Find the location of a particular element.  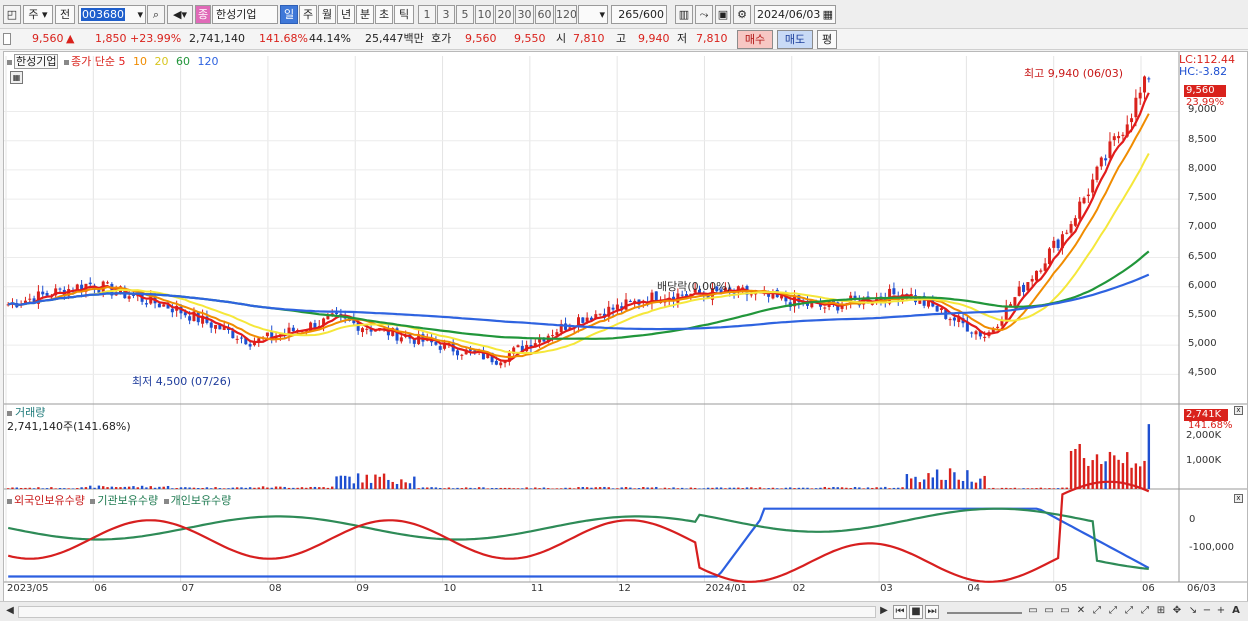

window-icon: ◰ is located at coordinates (12, 14).